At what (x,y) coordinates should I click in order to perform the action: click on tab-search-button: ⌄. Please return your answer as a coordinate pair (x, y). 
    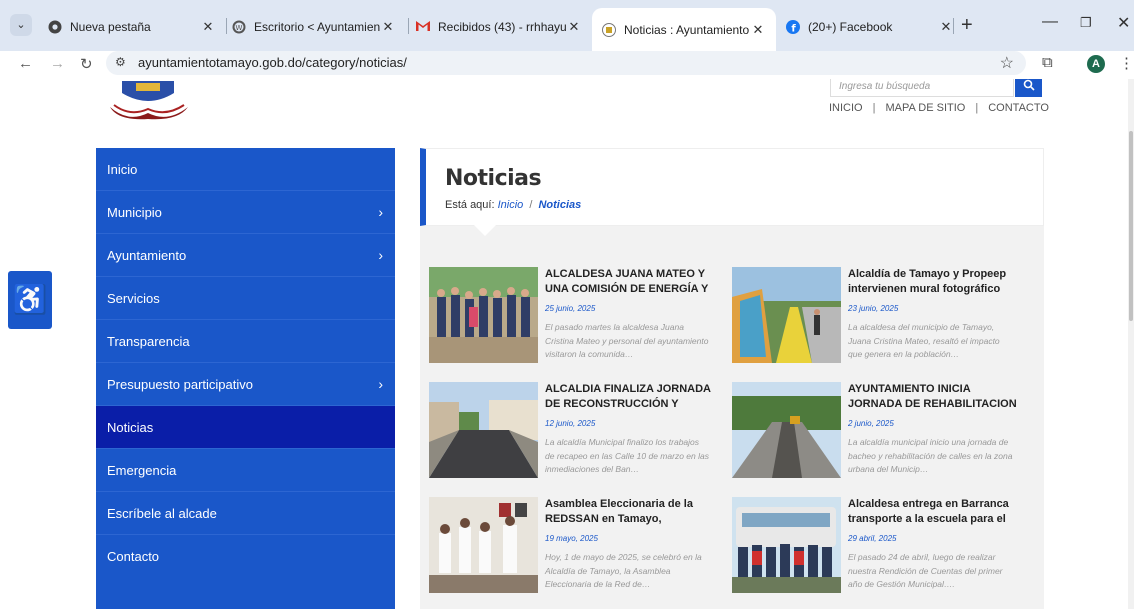
    Looking at the image, I should click on (21, 25).